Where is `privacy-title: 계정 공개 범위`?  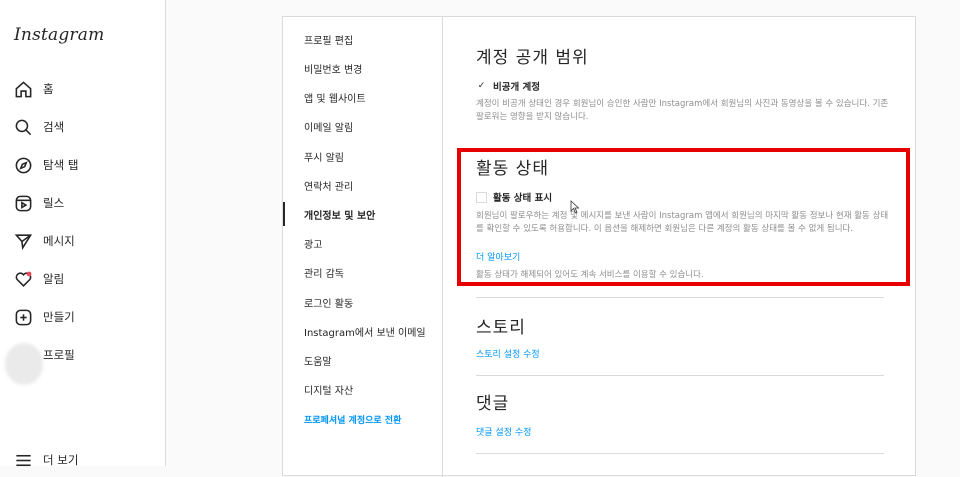 privacy-title: 계정 공개 범위 is located at coordinates (532, 58).